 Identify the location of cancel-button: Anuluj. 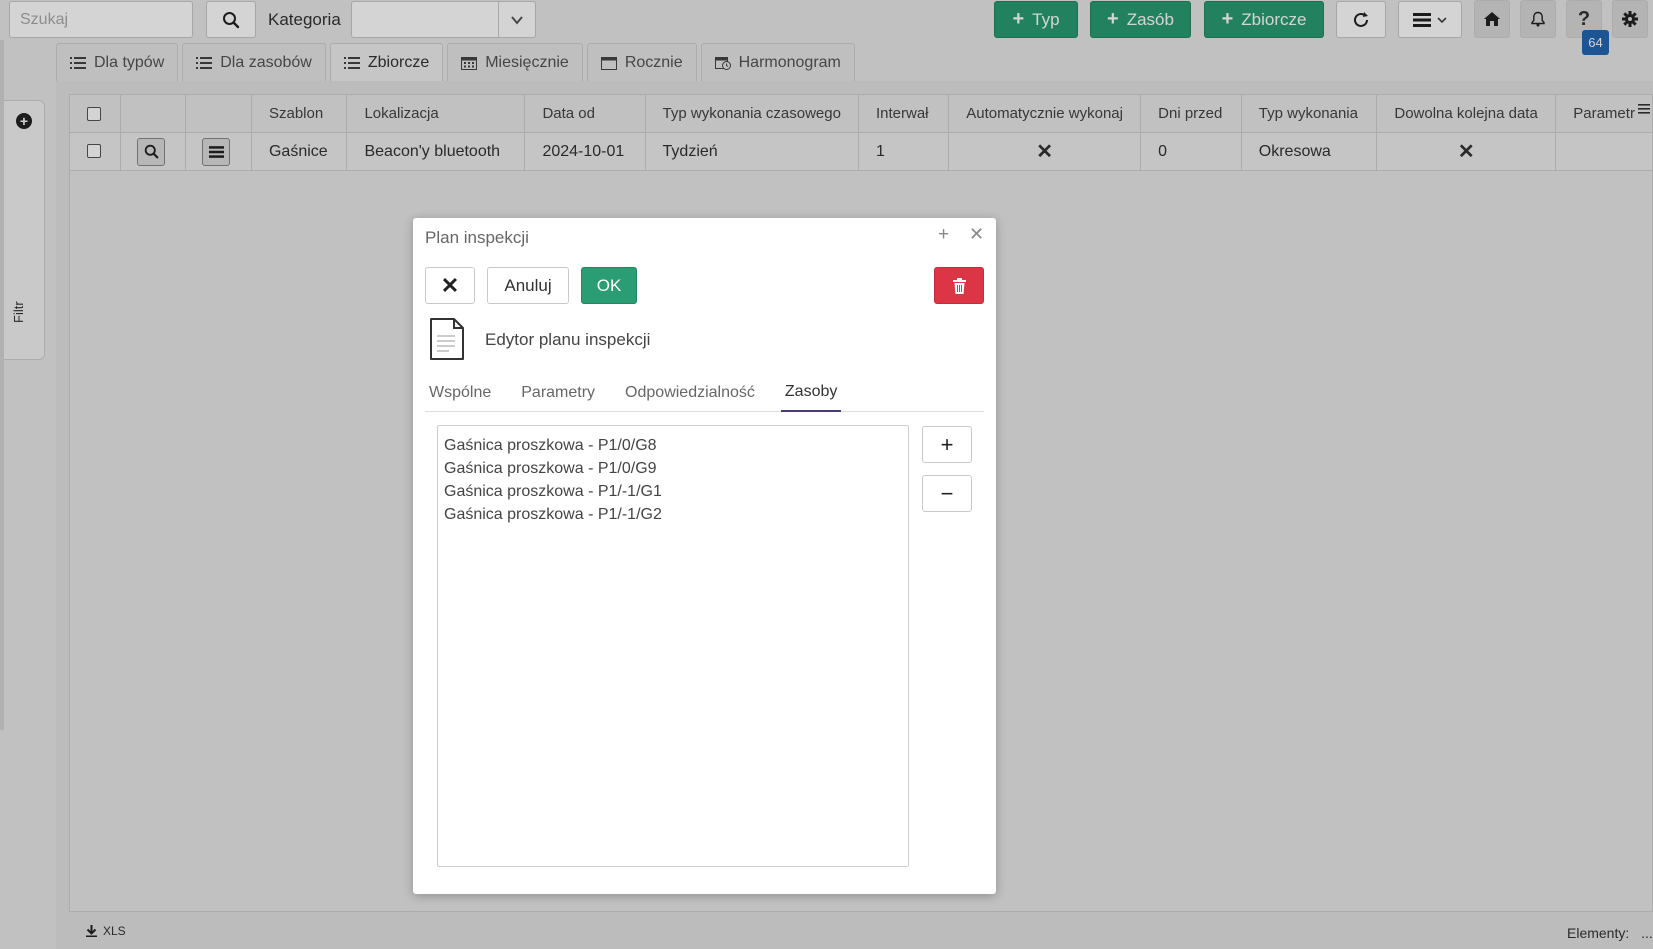
(528, 285).